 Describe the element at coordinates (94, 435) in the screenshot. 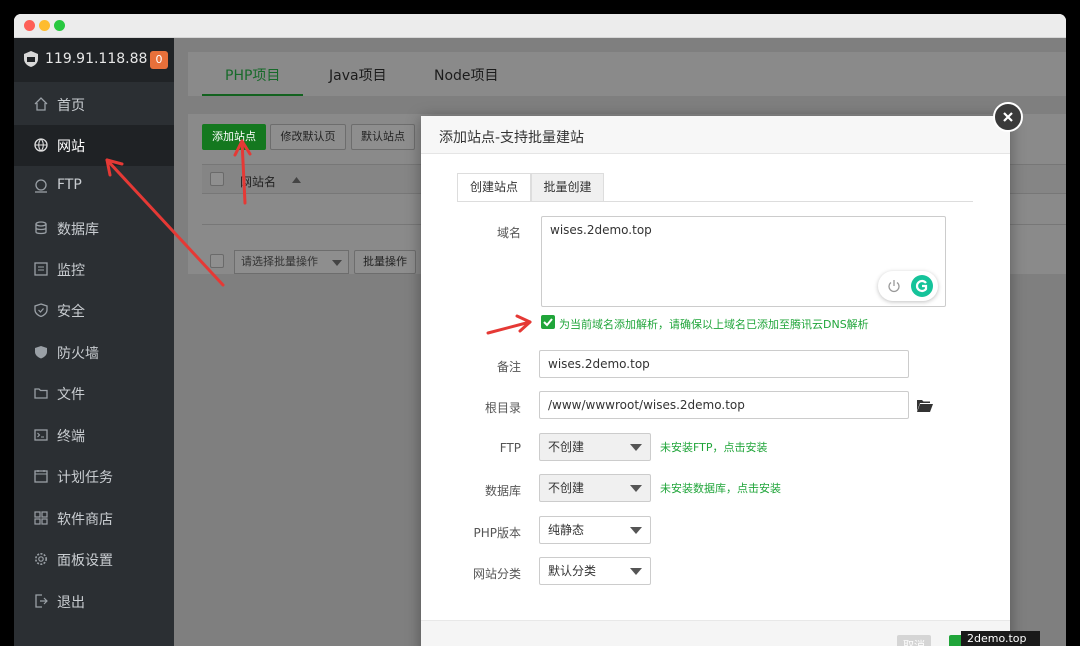

I see `sidebar-item-terminal: 终端` at that location.